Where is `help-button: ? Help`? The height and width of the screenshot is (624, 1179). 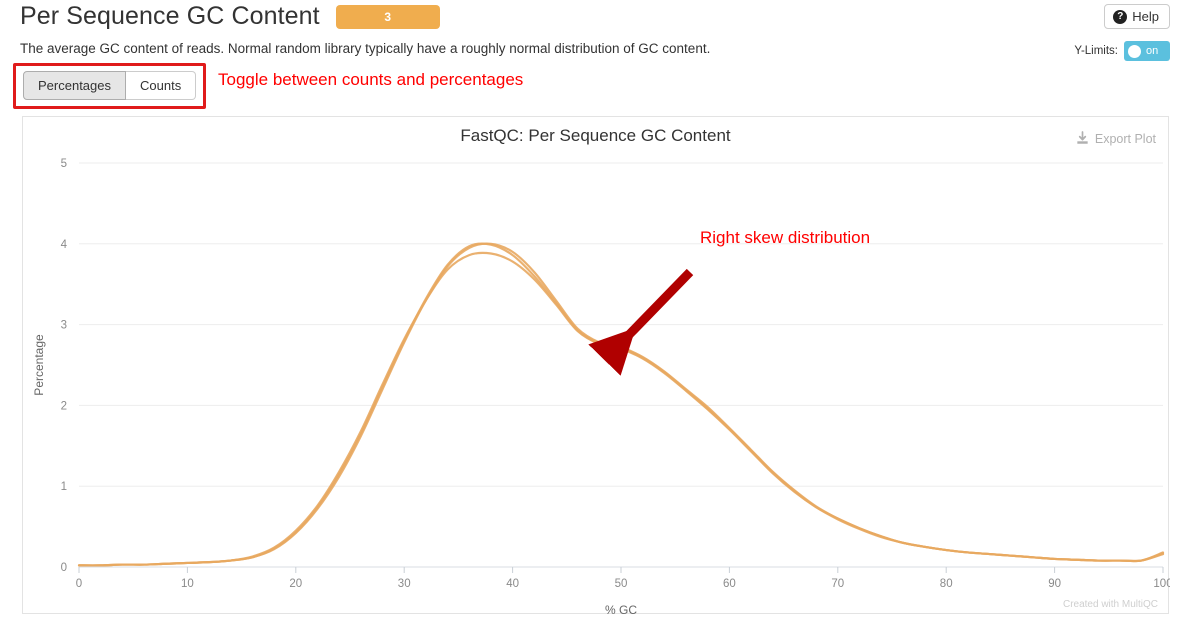
help-button: ? Help is located at coordinates (1137, 16).